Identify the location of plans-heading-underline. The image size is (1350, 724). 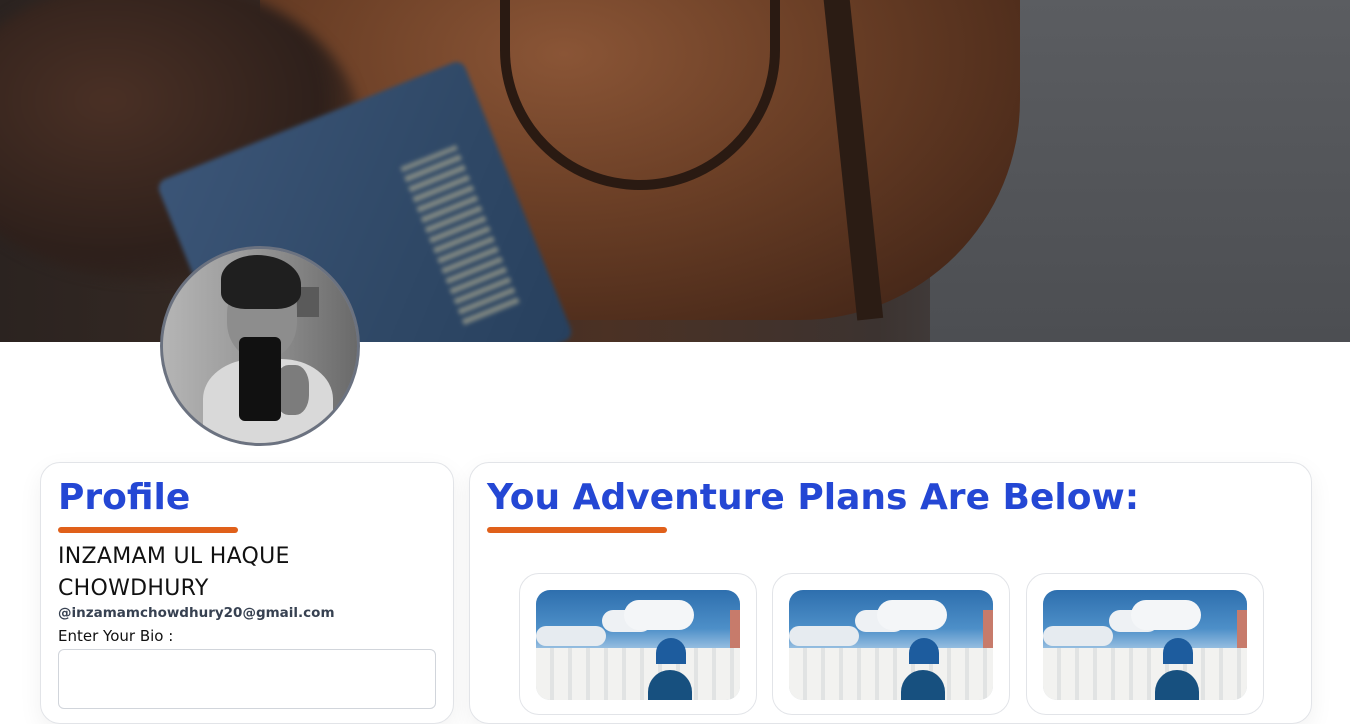
(577, 530).